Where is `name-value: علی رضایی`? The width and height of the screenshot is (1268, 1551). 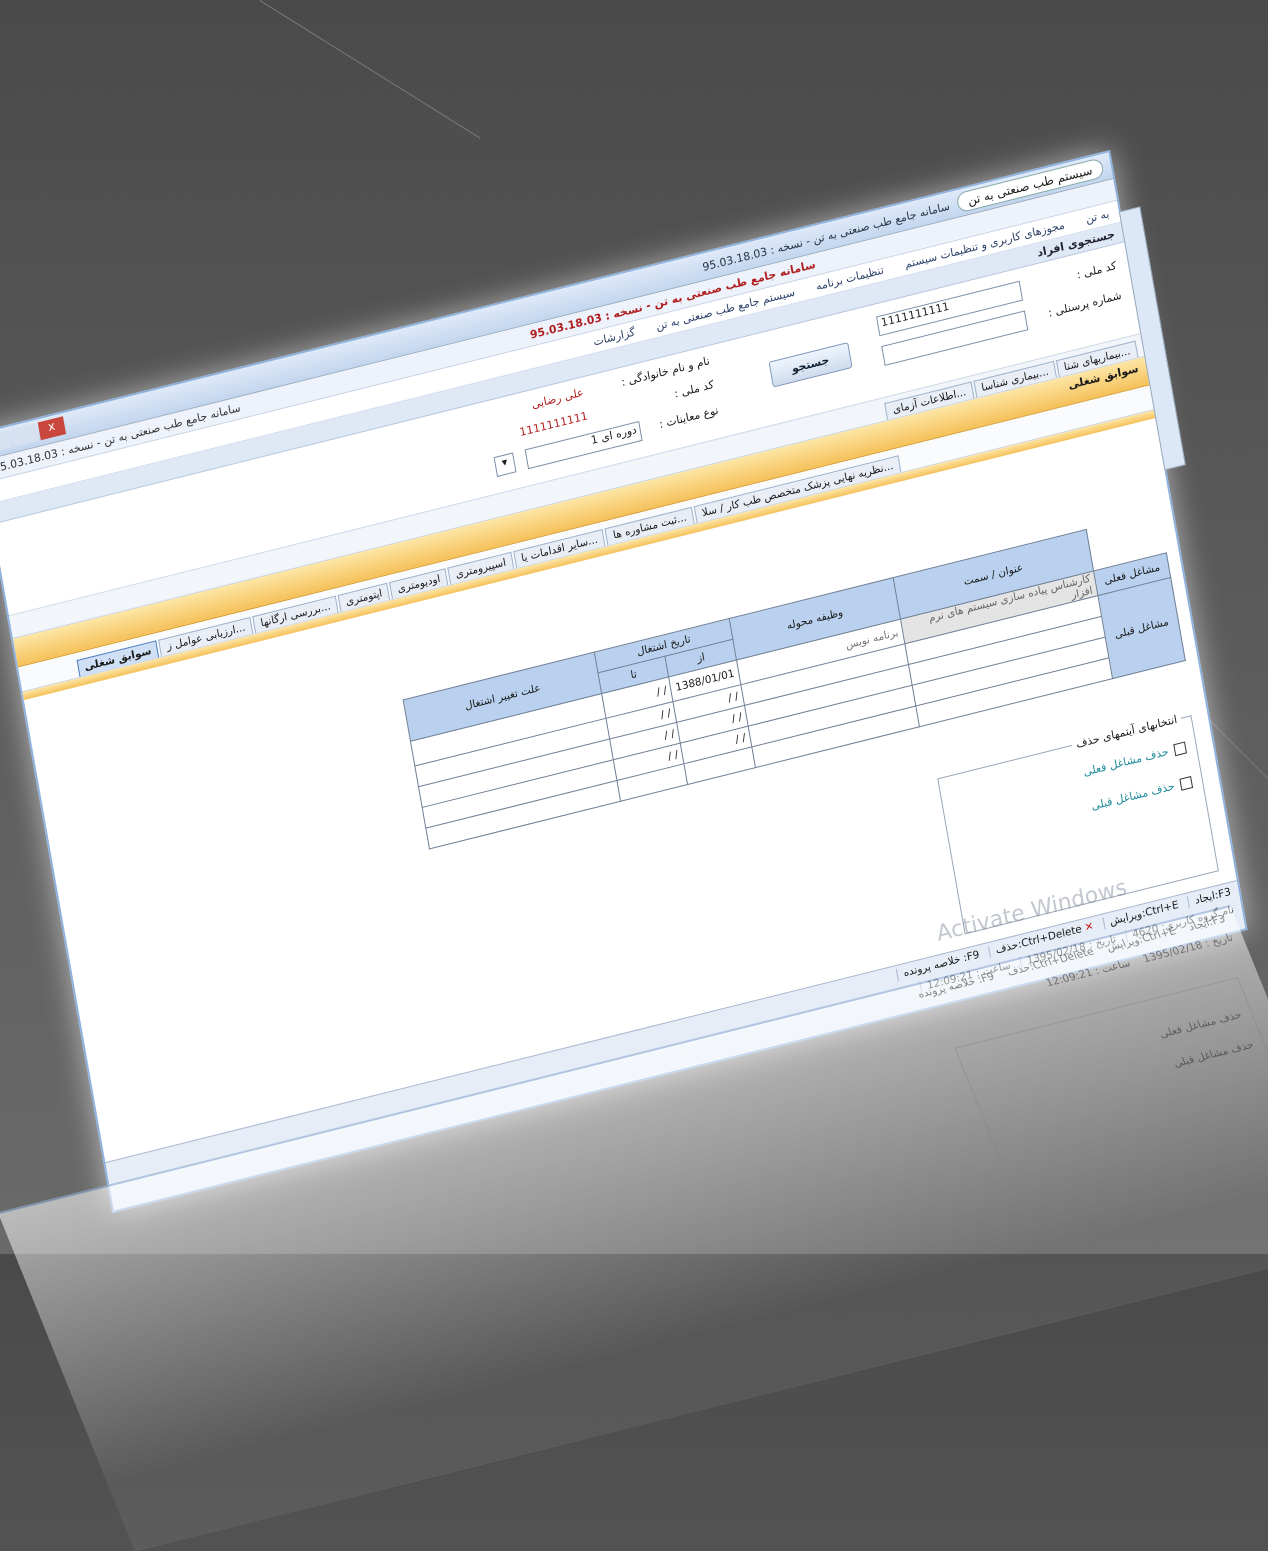 name-value: علی رضایی is located at coordinates (557, 398).